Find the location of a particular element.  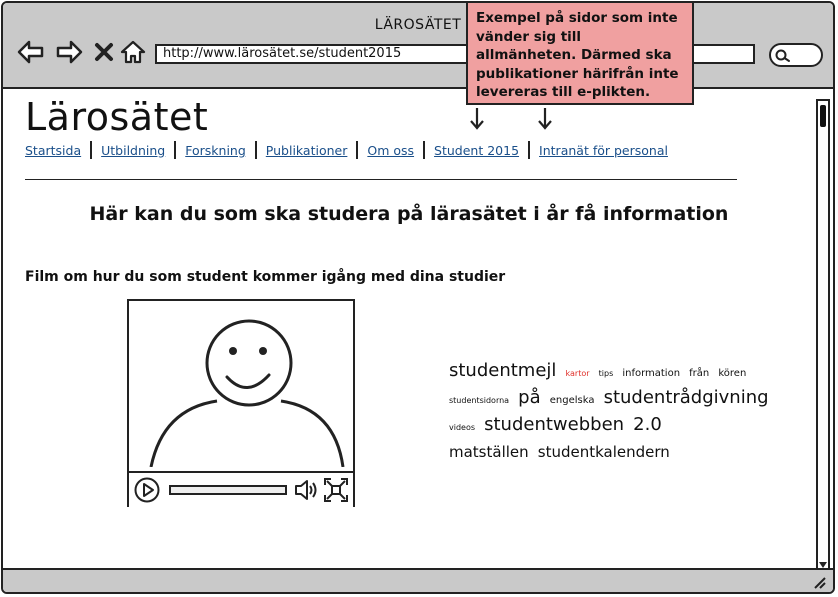

home-button is located at coordinates (133, 52).